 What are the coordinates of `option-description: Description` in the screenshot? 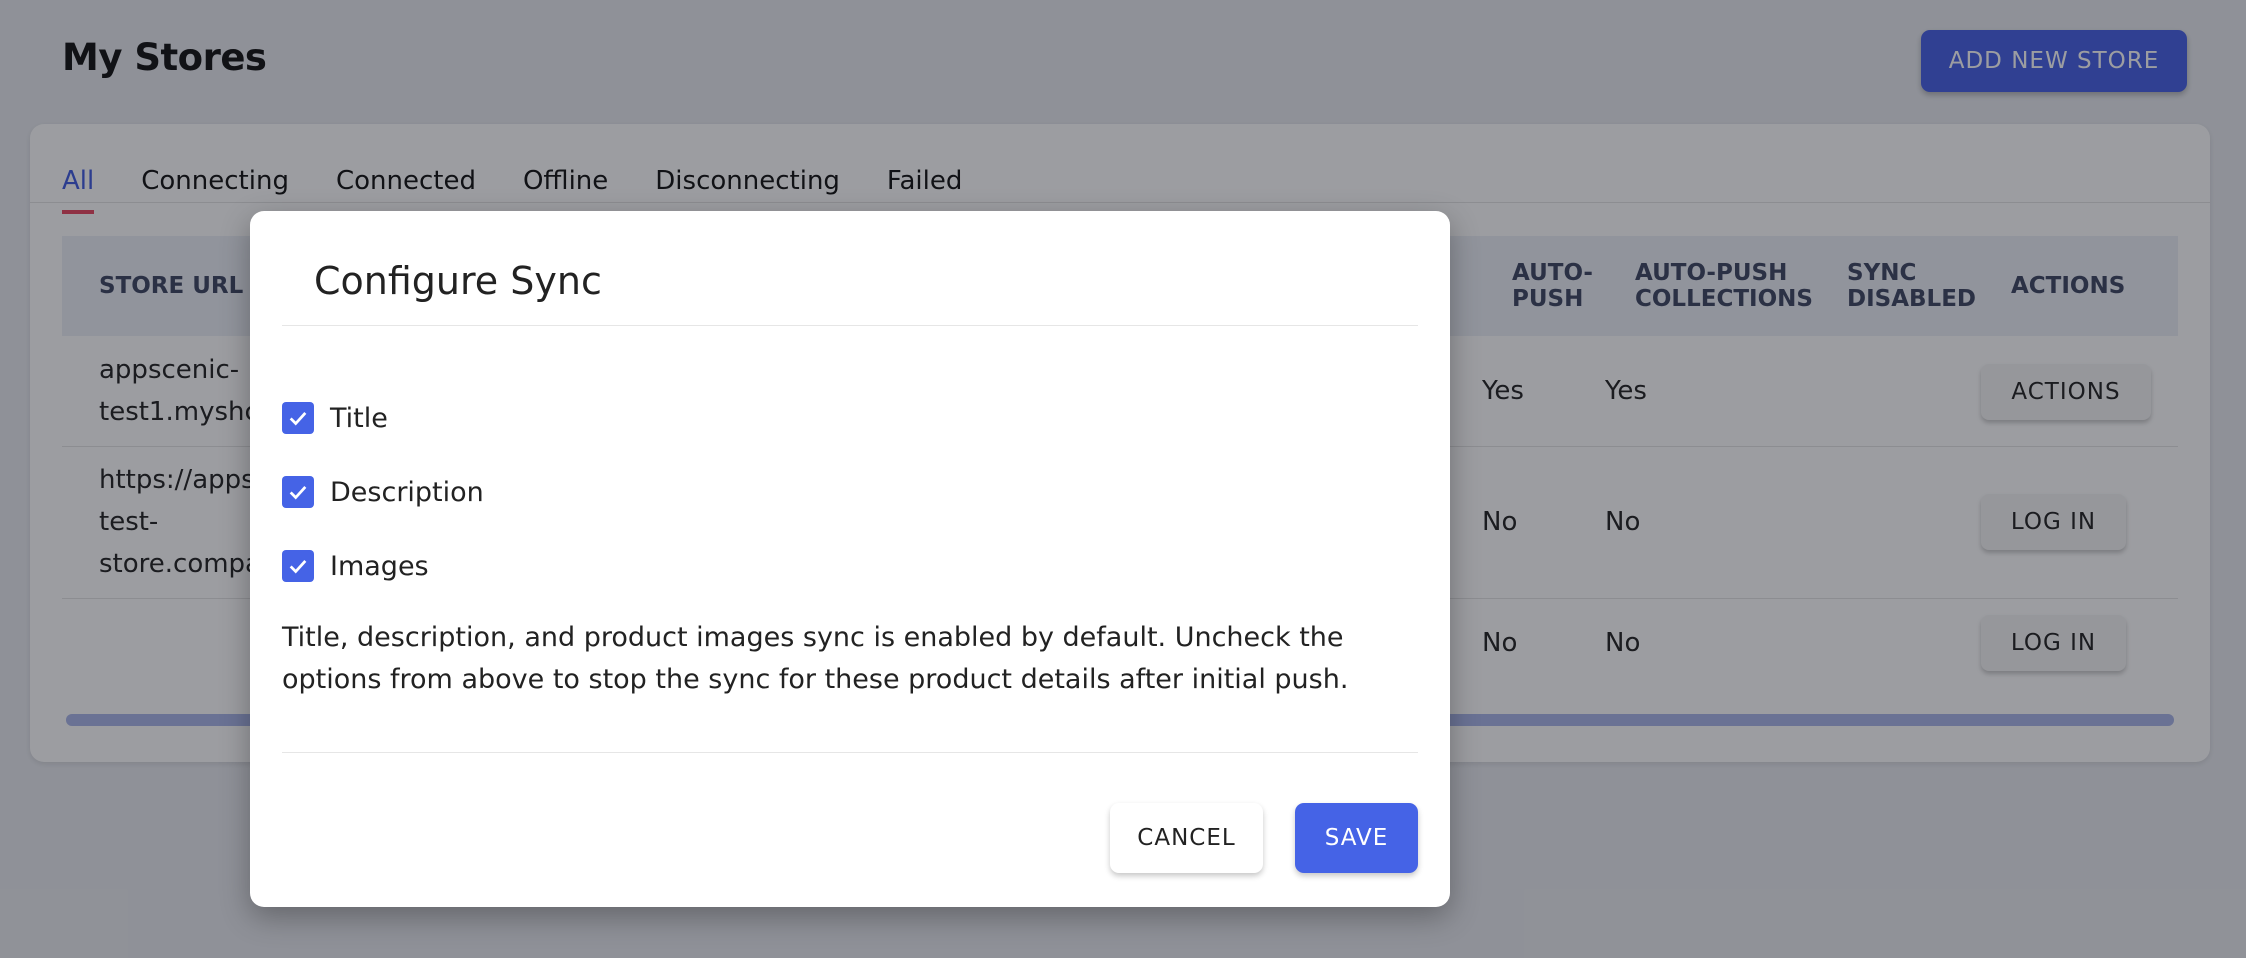 It's located at (383, 492).